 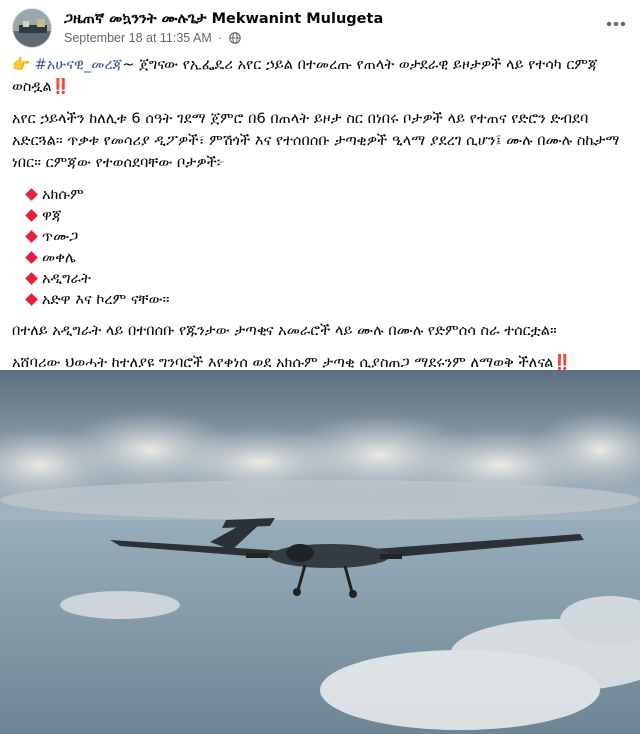 What do you see at coordinates (223, 19) in the screenshot?
I see `author-name: ጋዜጠኛ መኳንንት ሙሉጌታ Mekwanint Mulugeta` at bounding box center [223, 19].